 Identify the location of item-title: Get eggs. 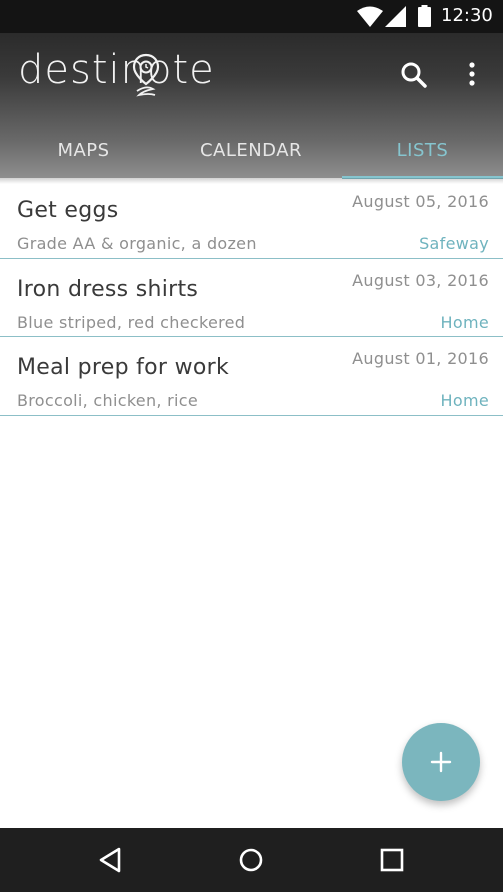
(68, 210).